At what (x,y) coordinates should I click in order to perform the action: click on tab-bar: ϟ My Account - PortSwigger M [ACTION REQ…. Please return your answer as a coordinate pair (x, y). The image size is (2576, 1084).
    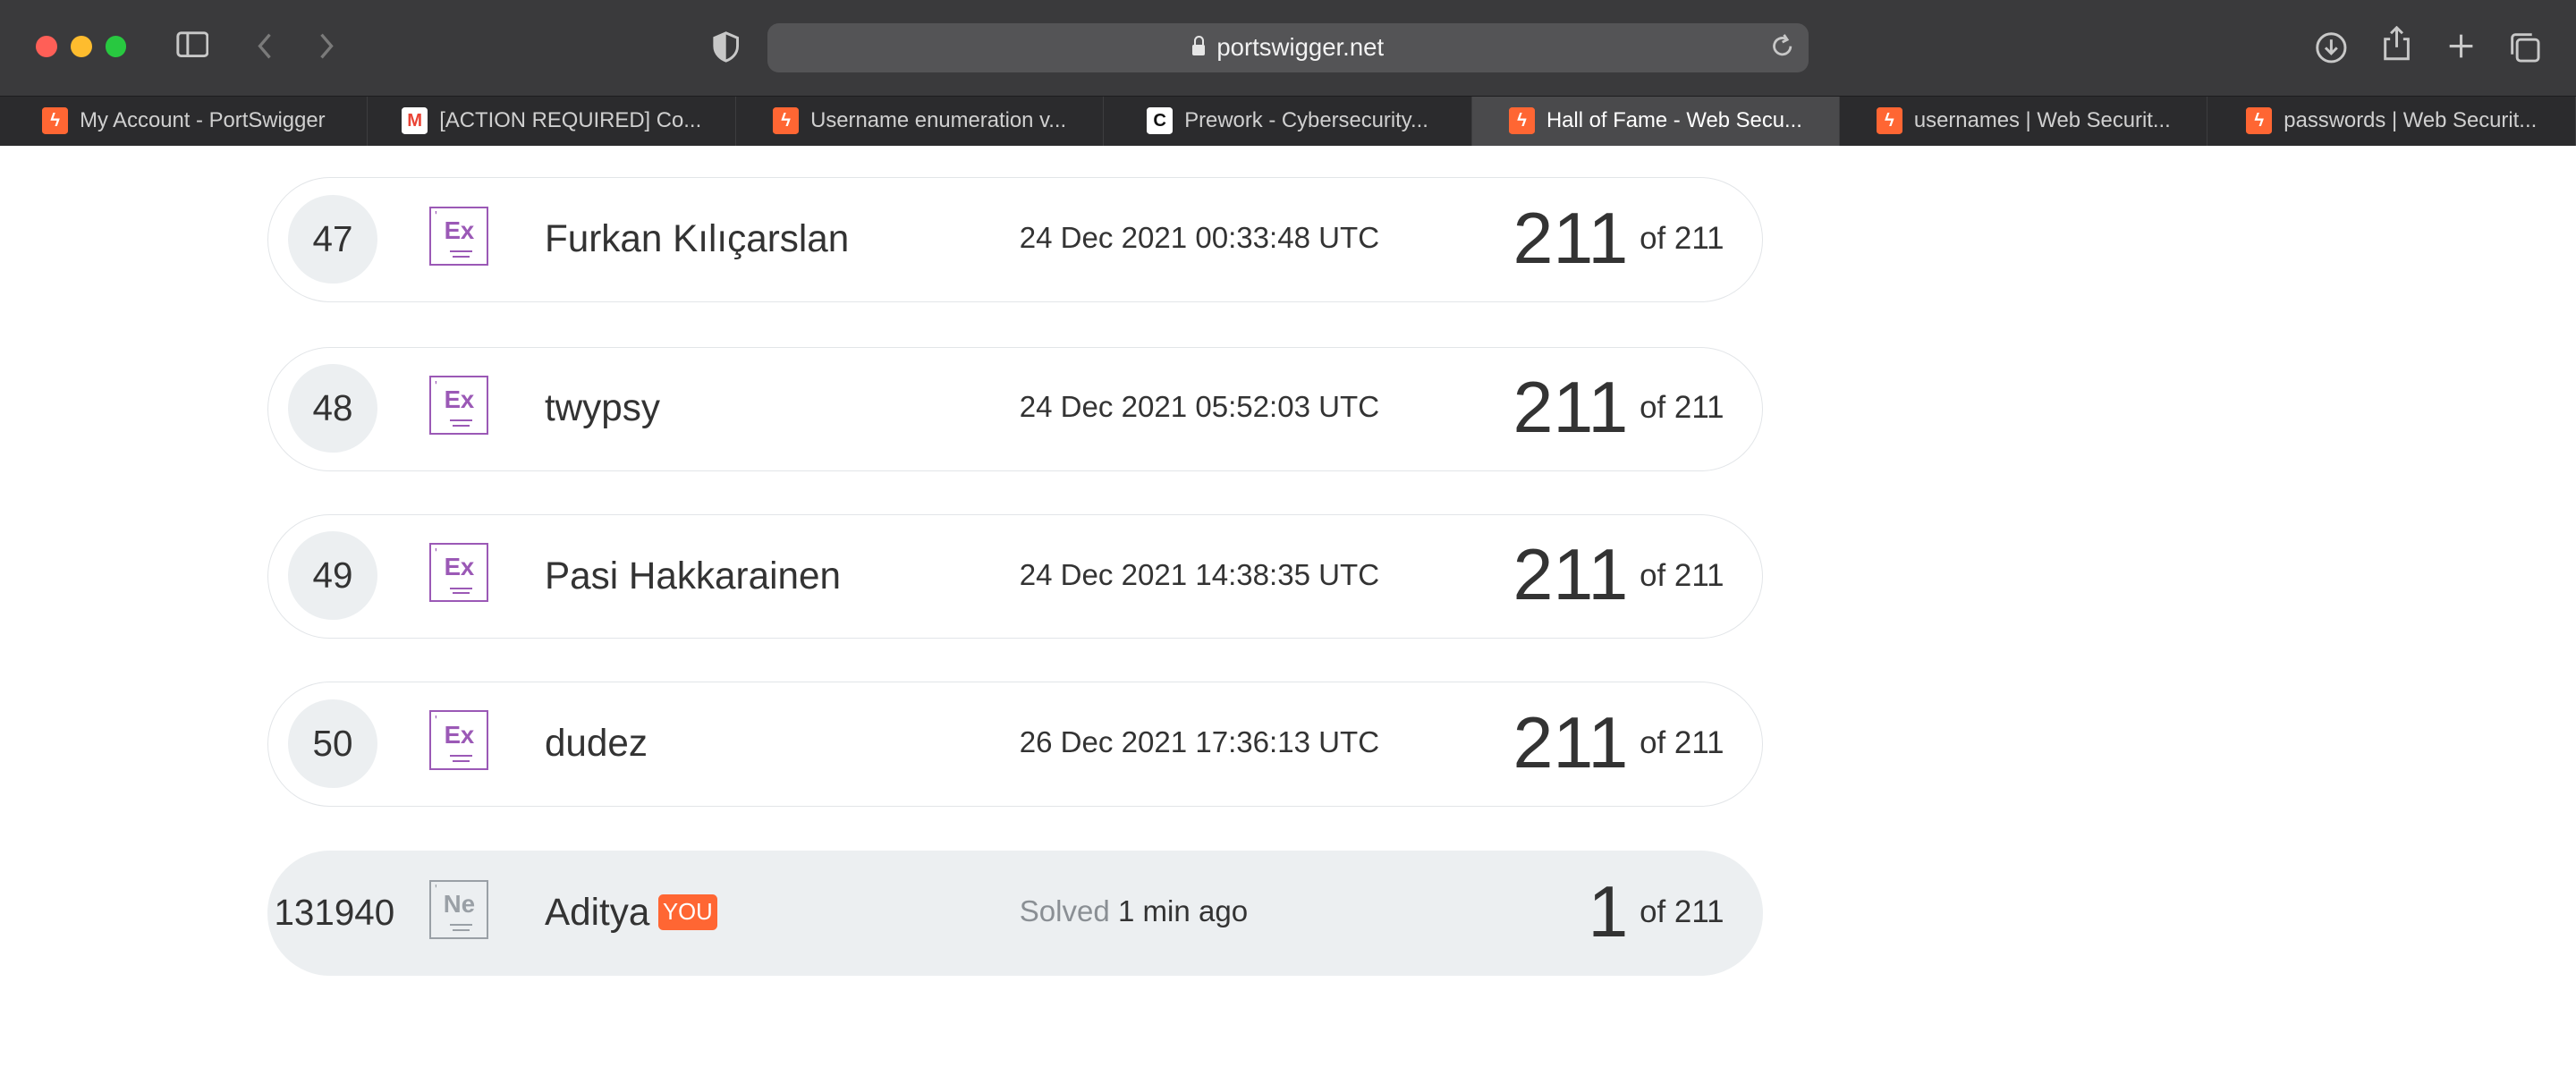
    Looking at the image, I should click on (1288, 121).